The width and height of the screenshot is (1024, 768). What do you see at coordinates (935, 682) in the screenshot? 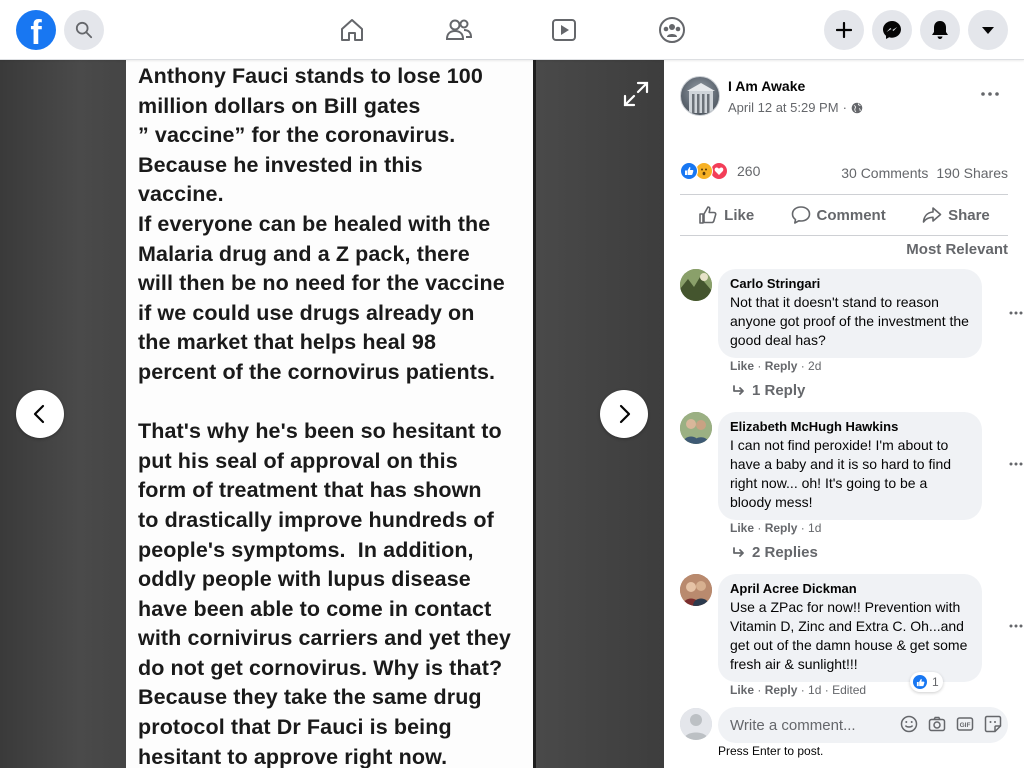
I see `comment-like-count: 1` at bounding box center [935, 682].